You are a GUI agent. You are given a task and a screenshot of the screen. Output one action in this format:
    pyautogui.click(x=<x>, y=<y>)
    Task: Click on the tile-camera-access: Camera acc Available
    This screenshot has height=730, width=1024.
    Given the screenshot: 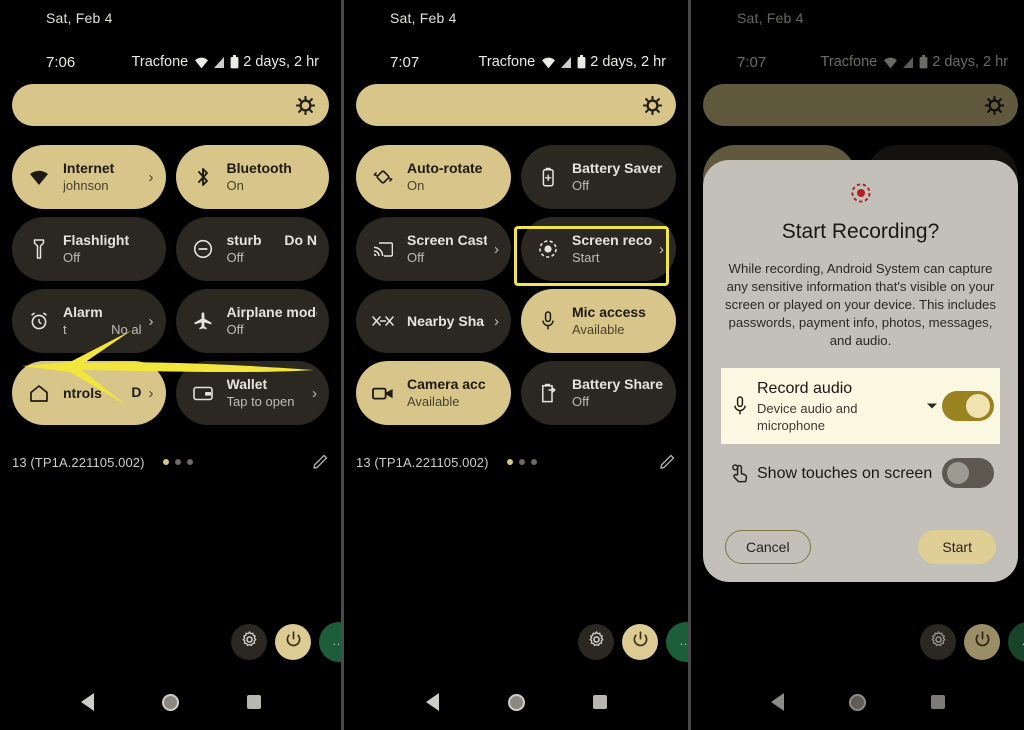 What is the action you would take?
    pyautogui.click(x=433, y=393)
    